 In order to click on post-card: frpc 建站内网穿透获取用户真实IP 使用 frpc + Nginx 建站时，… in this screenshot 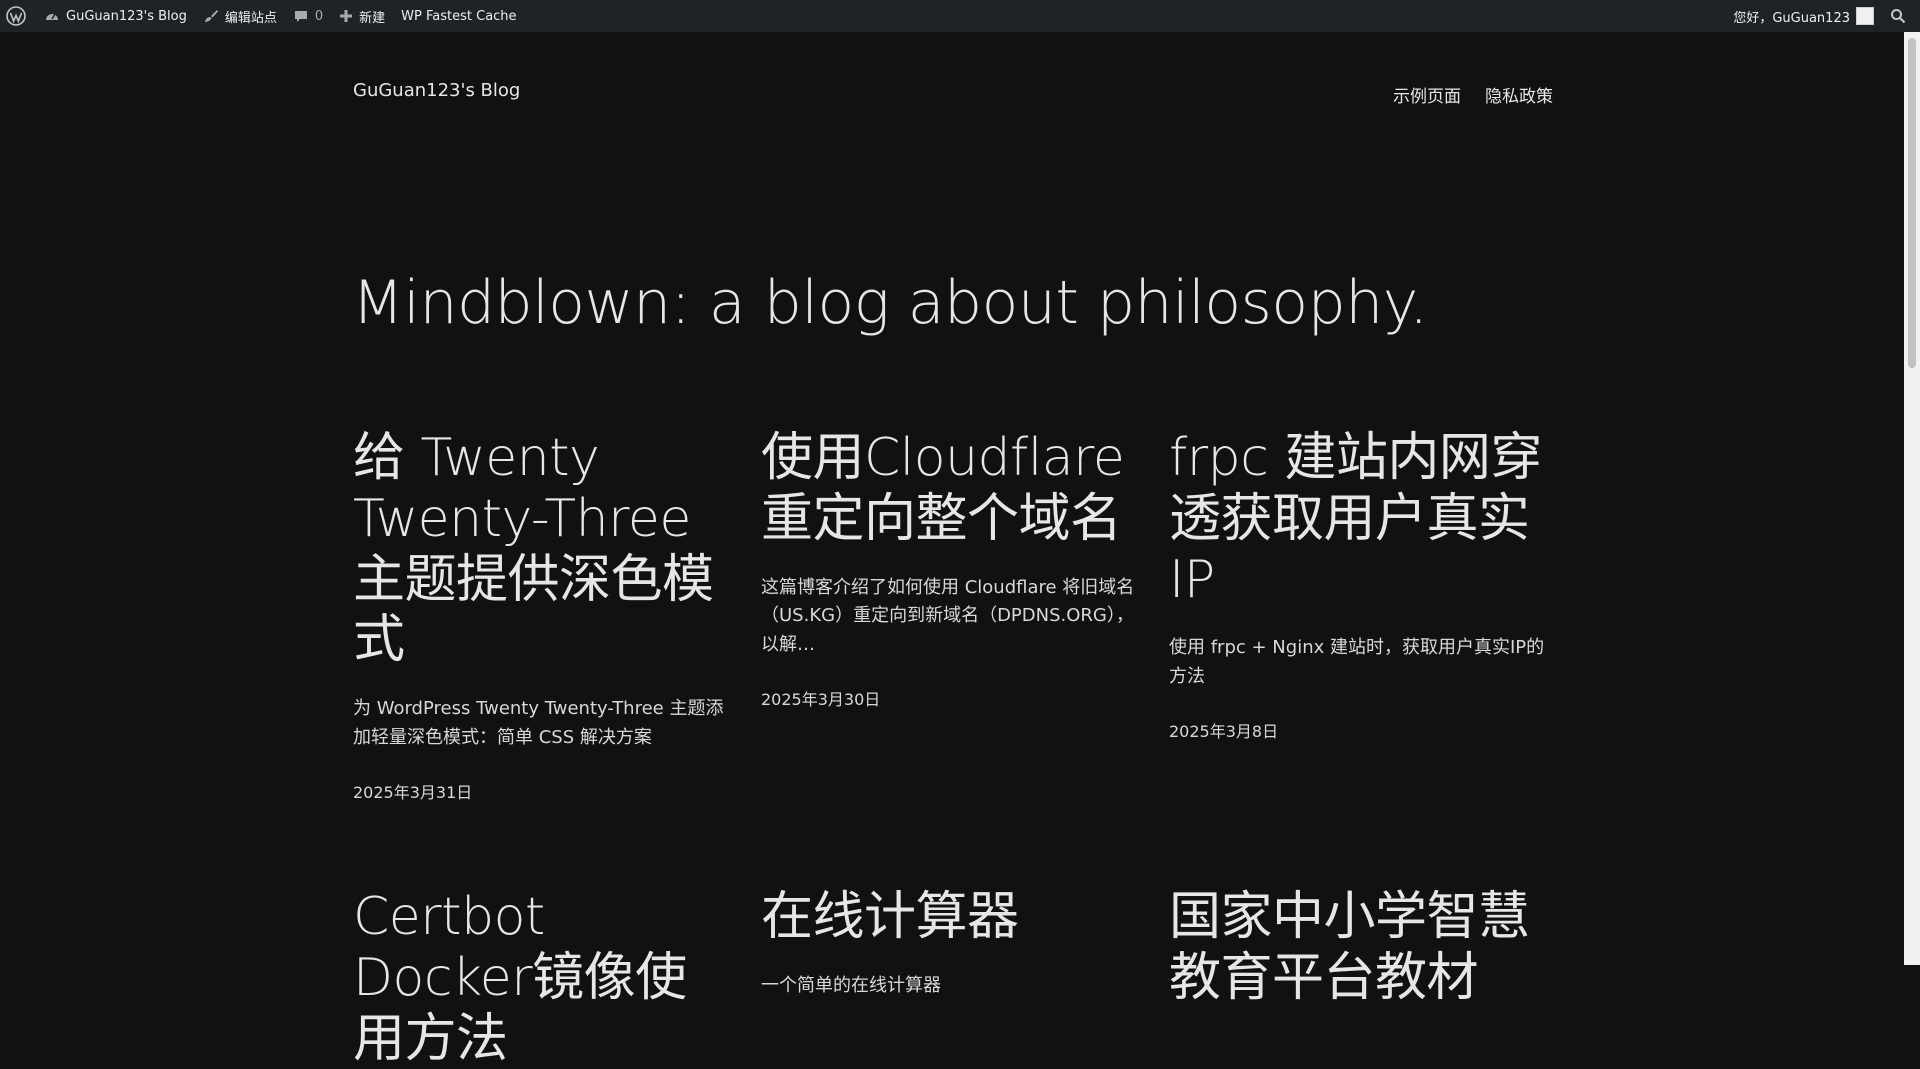, I will do `click(1361, 615)`.